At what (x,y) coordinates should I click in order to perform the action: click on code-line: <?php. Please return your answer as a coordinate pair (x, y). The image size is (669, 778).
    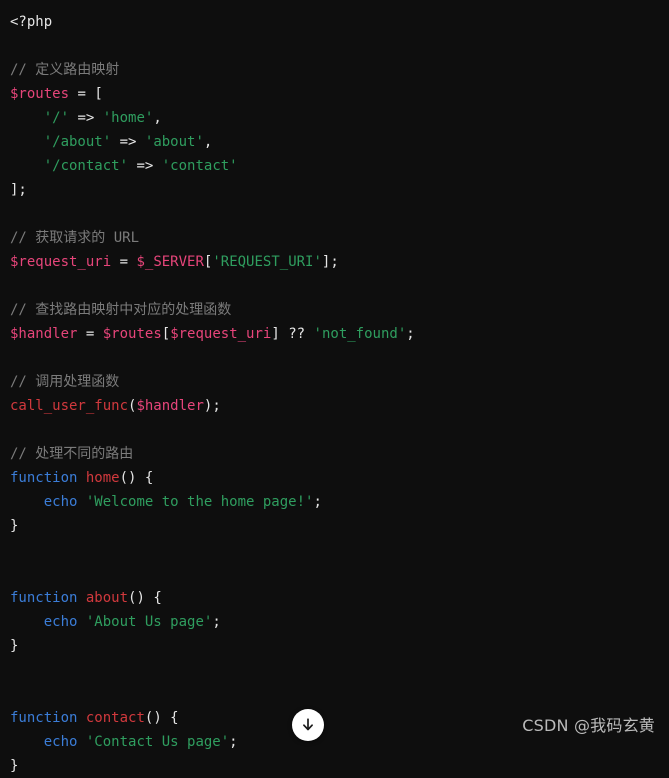
    Looking at the image, I should click on (334, 22).